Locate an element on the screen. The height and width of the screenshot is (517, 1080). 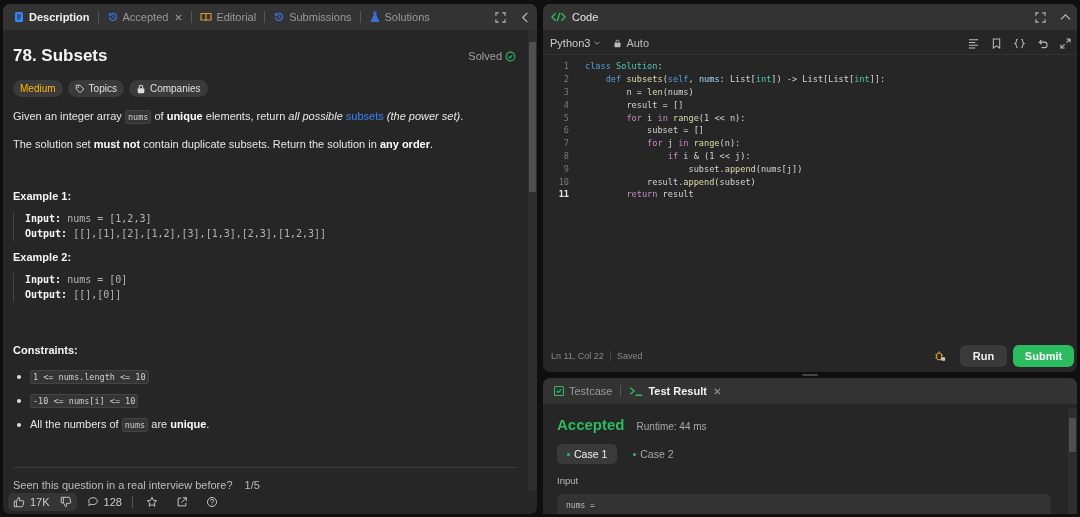
checkbox-icon is located at coordinates (559, 391).